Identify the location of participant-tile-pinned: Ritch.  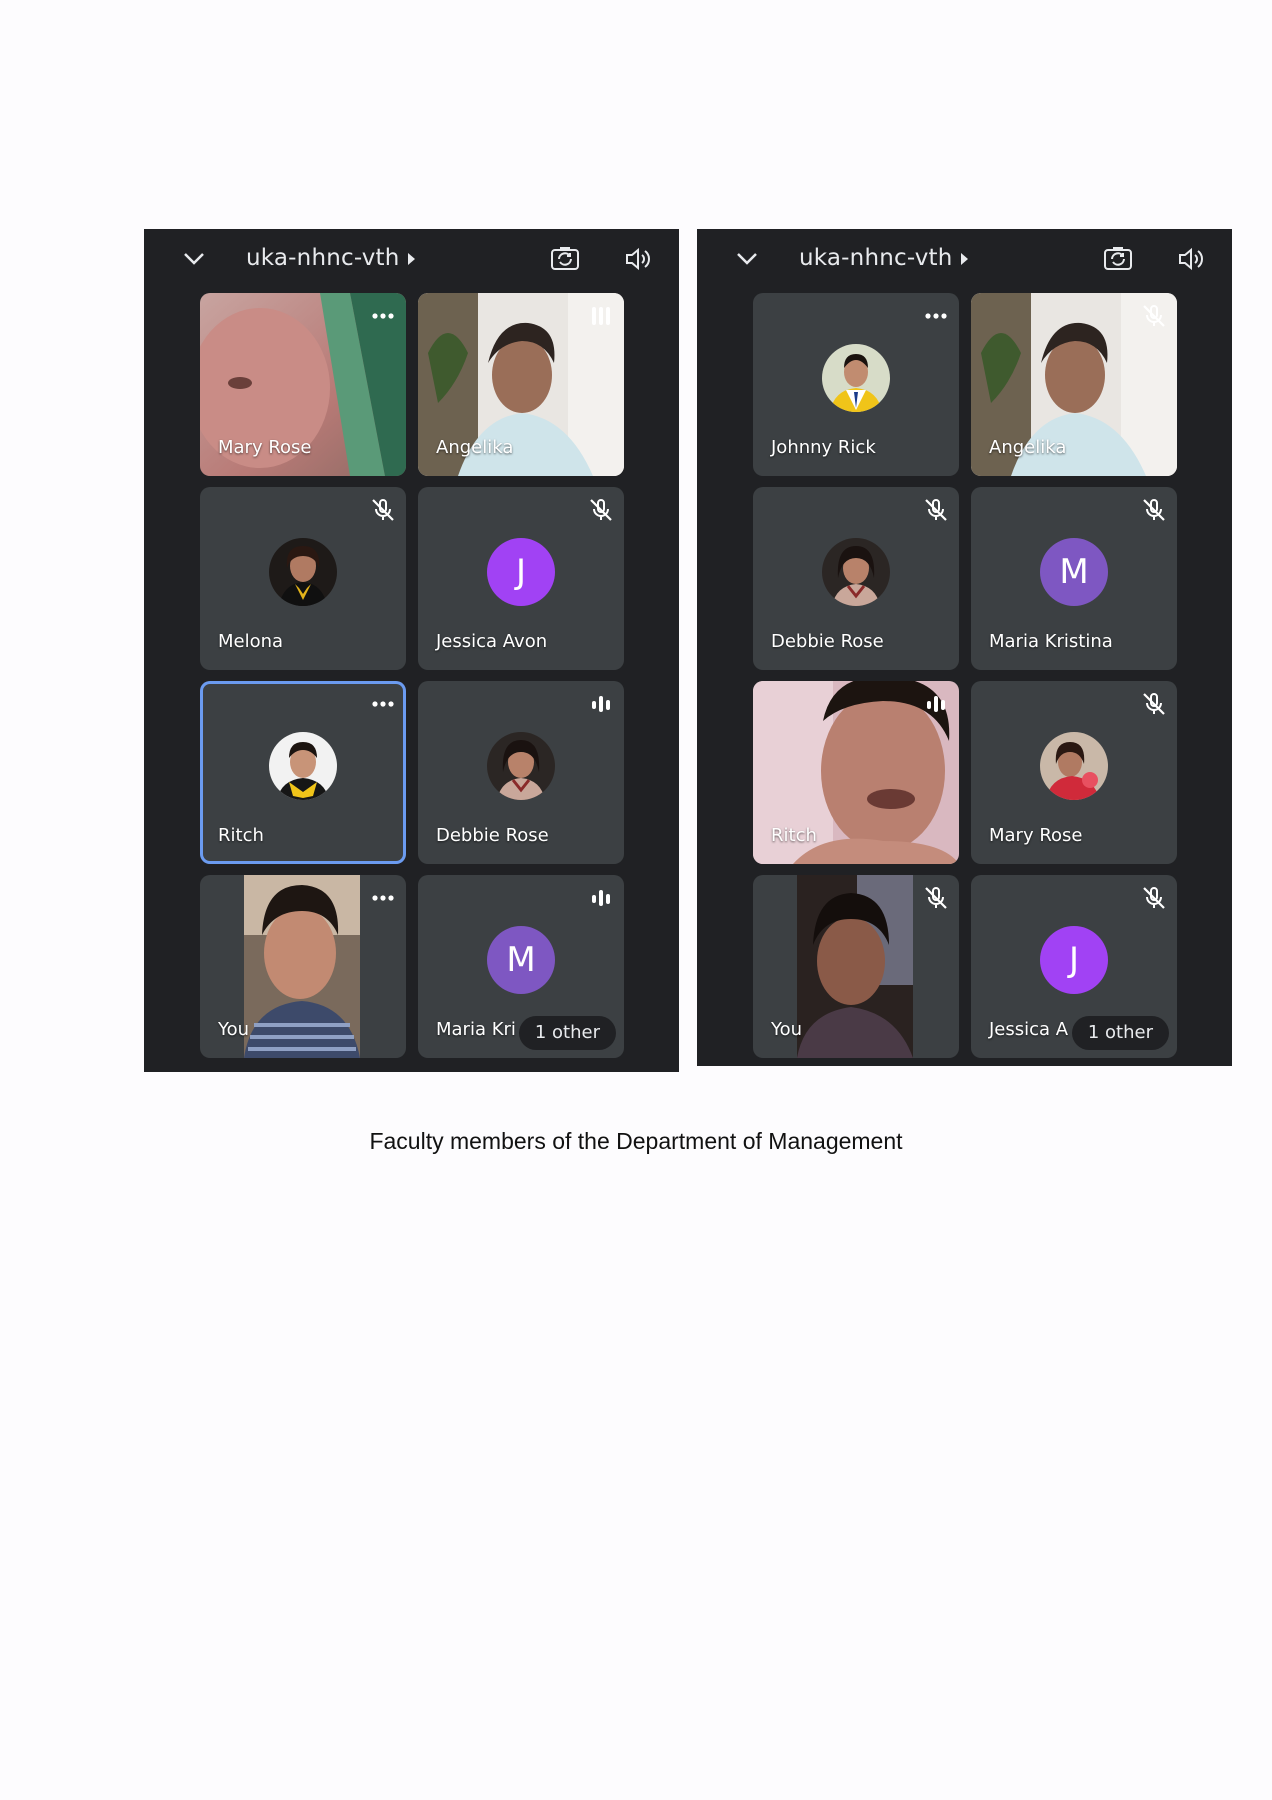
(303, 772).